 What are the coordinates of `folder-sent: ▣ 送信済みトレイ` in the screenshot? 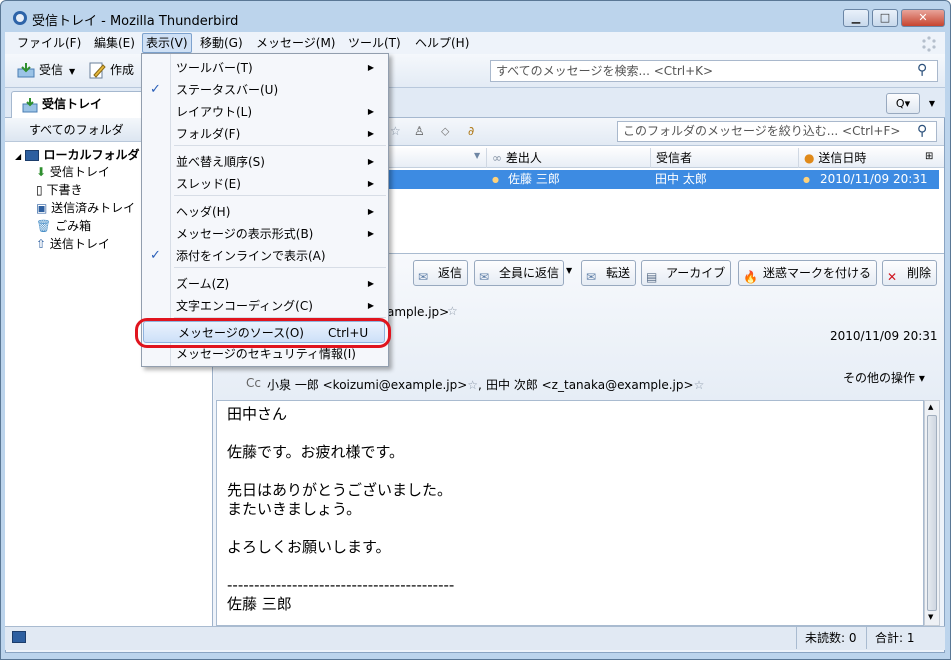 It's located at (85, 208).